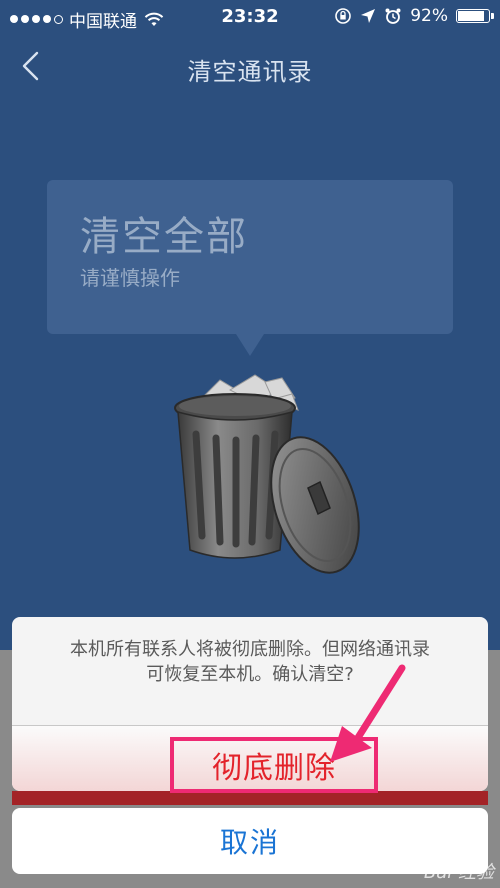 This screenshot has width=500, height=888. I want to click on location-arrow-icon, so click(368, 16).